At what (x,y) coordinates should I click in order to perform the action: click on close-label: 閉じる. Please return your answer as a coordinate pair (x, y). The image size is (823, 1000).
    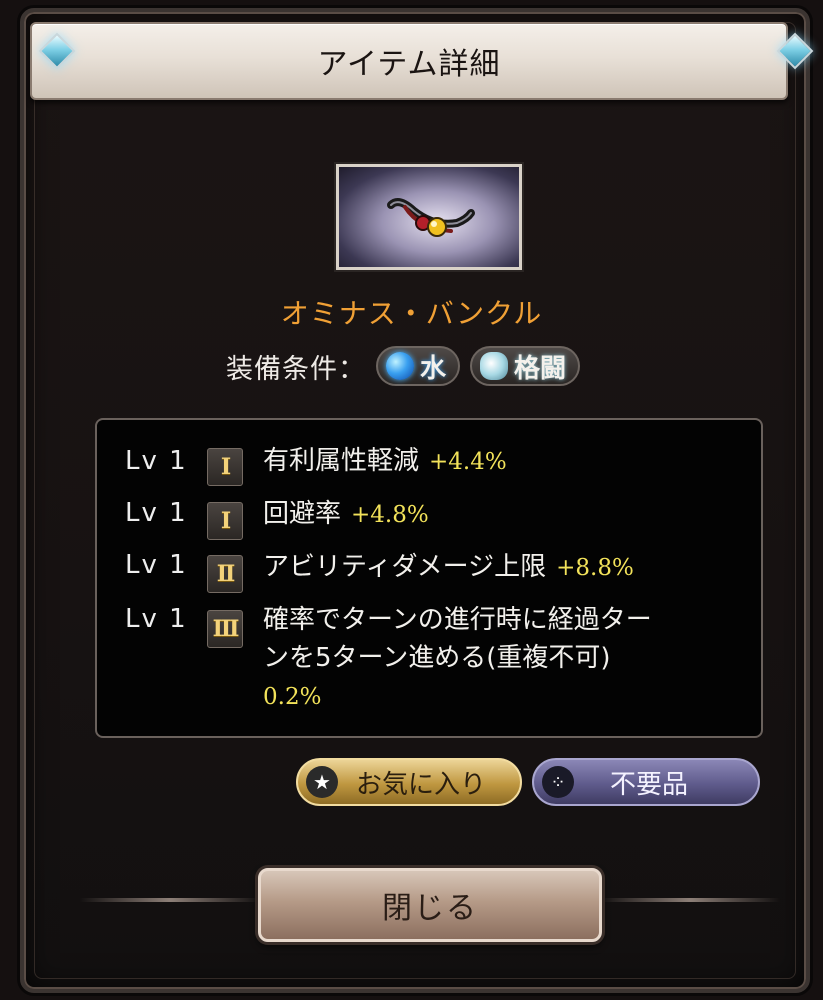
    Looking at the image, I should click on (430, 908).